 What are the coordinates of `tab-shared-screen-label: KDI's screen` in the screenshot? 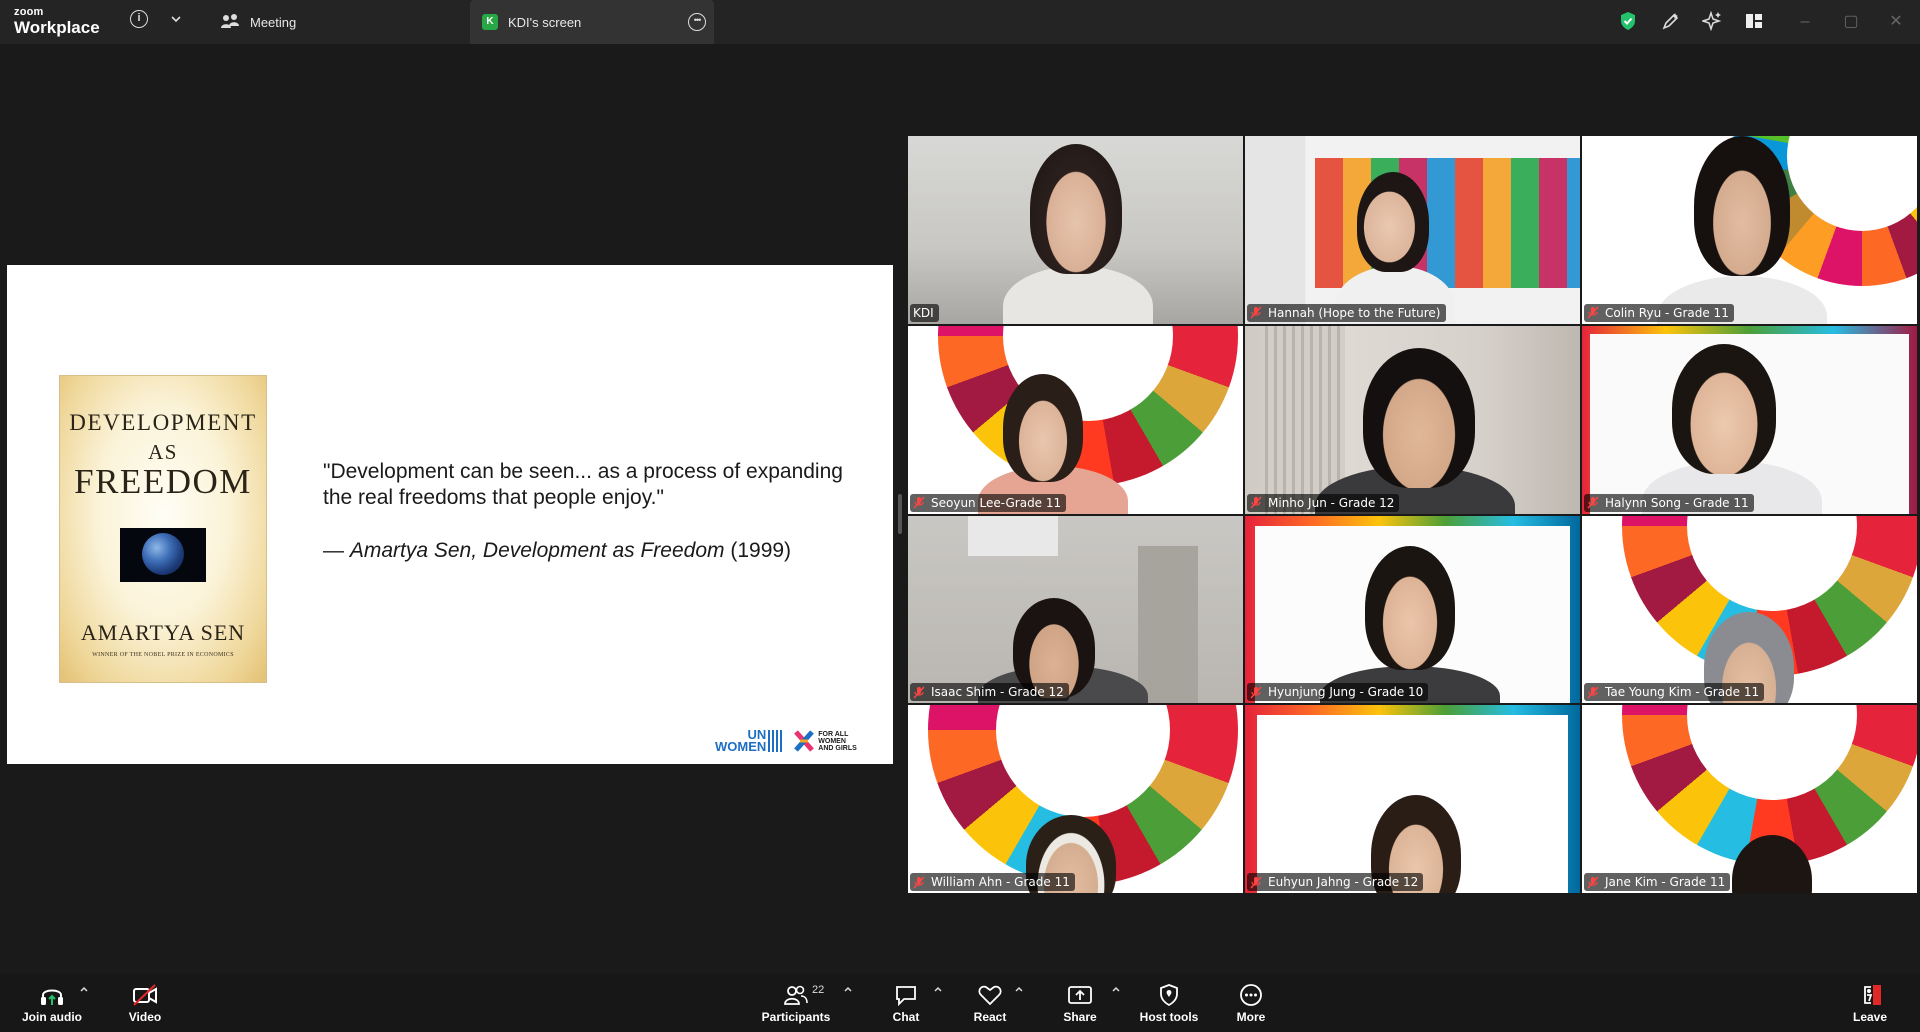 It's located at (545, 22).